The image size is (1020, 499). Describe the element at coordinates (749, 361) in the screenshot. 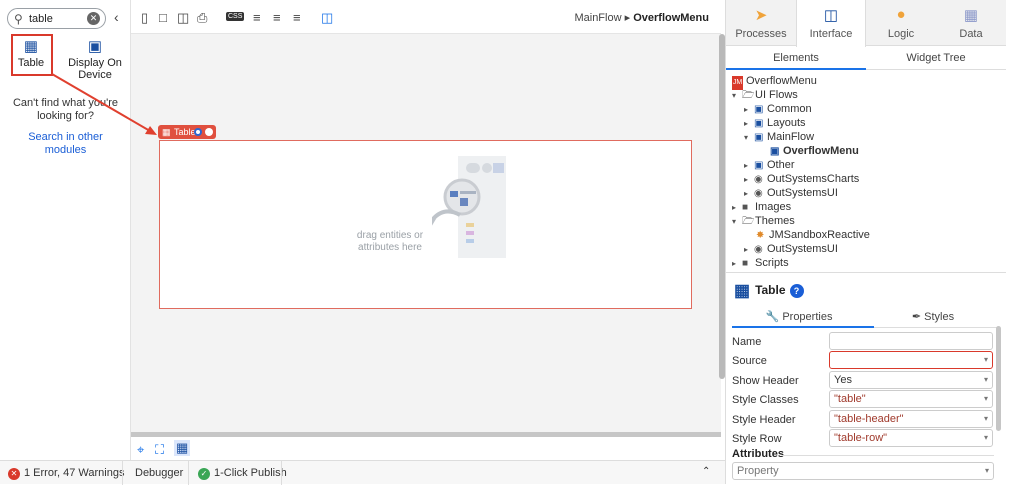

I see `prop-label: Source` at that location.